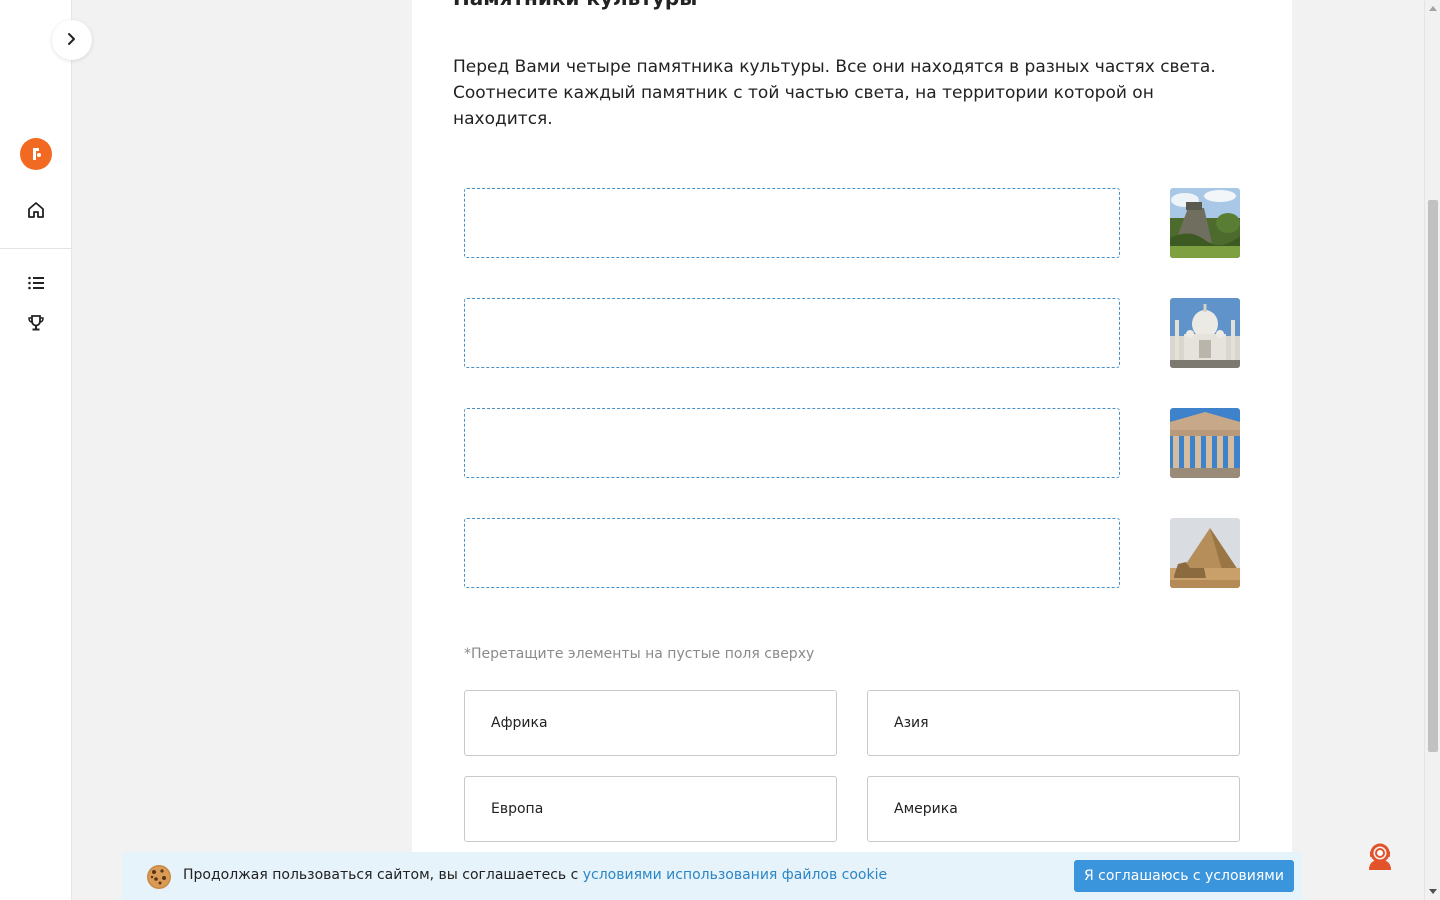 Image resolution: width=1440 pixels, height=900 pixels. What do you see at coordinates (1184, 876) in the screenshot?
I see `cookie-accept-button: Я соглашаюсь с условиями` at bounding box center [1184, 876].